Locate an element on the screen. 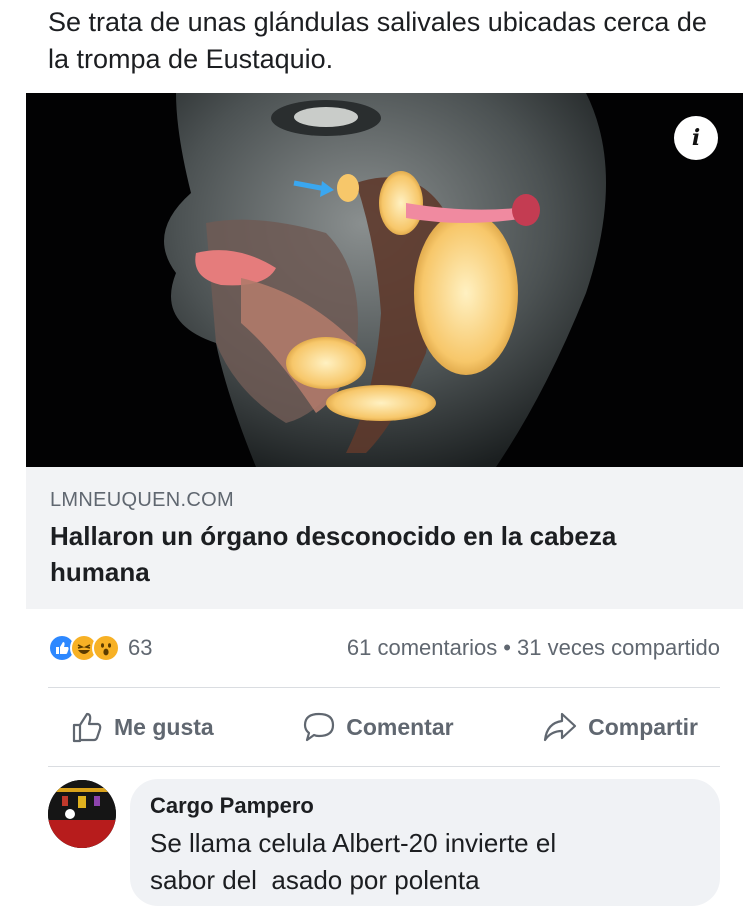  reactions-summary: 63 is located at coordinates (100, 648).